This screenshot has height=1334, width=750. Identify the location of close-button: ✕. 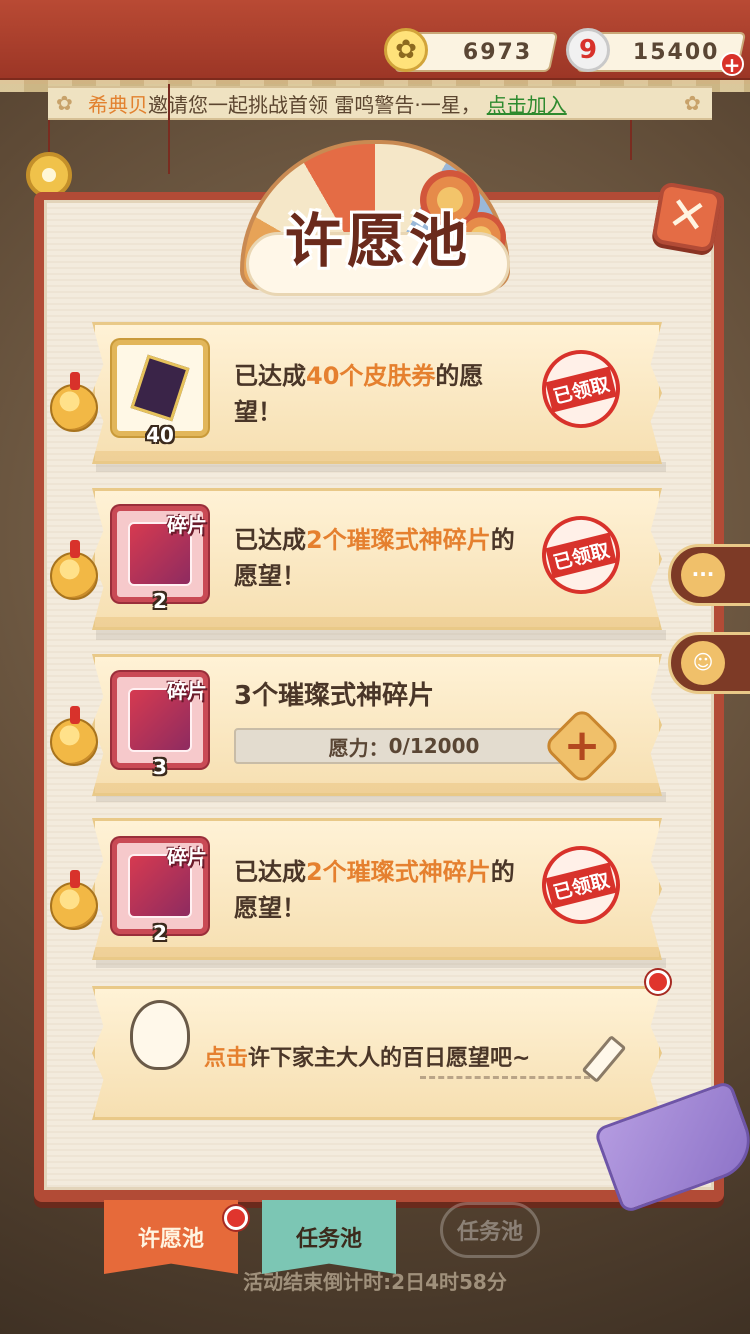
(687, 217).